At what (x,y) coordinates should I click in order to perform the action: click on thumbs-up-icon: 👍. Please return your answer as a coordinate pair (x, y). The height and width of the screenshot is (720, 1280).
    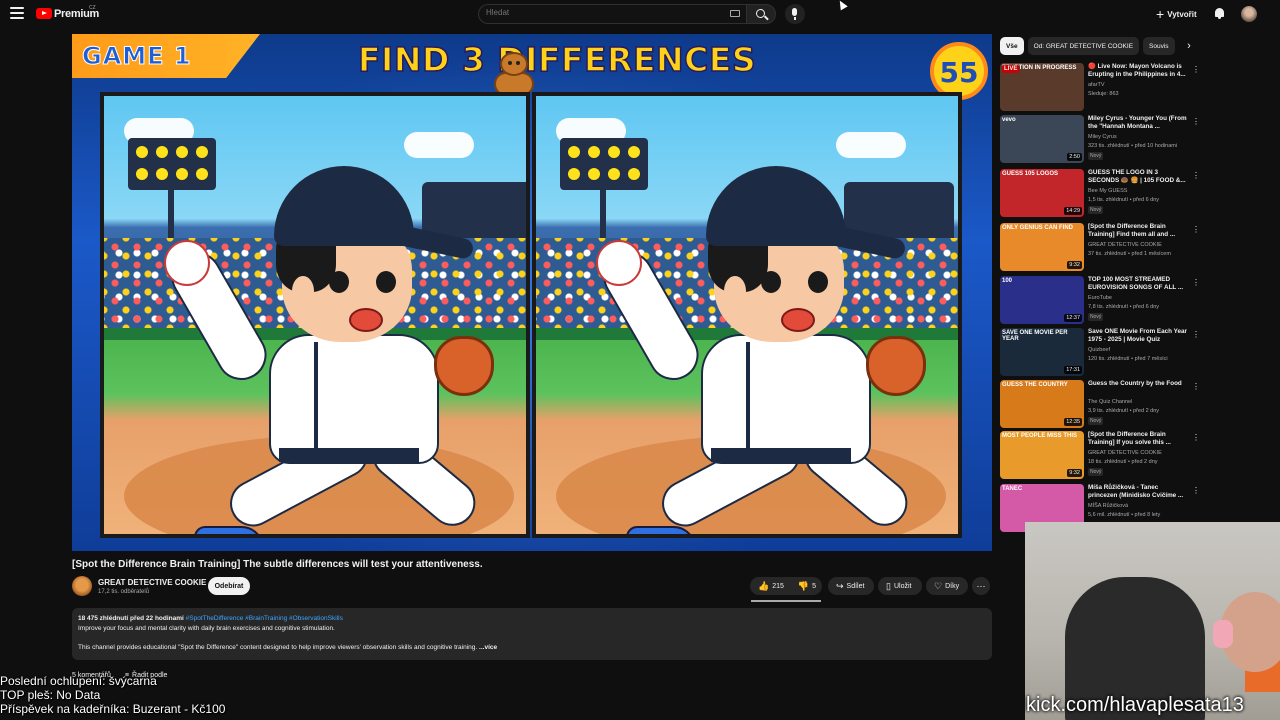
    Looking at the image, I should click on (763, 586).